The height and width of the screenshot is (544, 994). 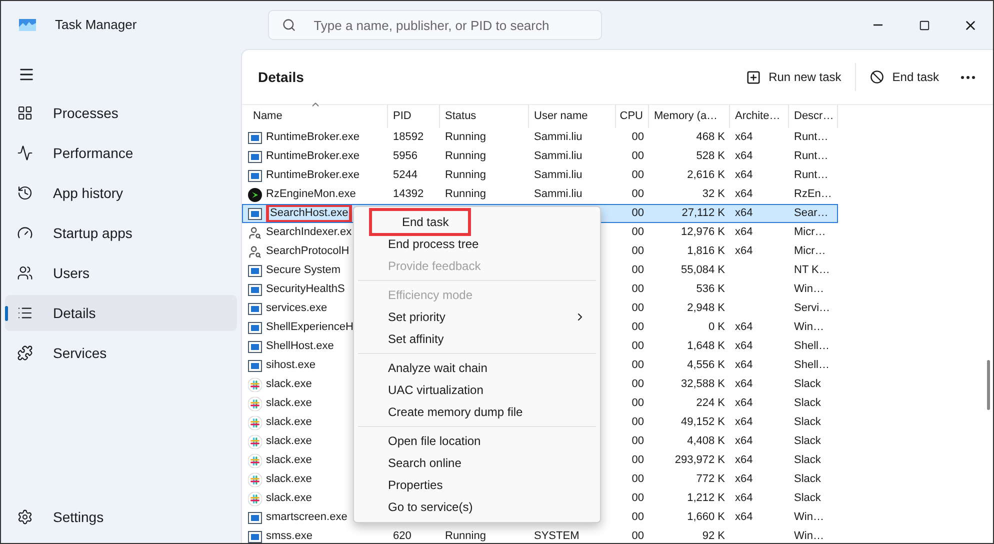 What do you see at coordinates (309, 232) in the screenshot?
I see `process-name: SearchIndexer.ex` at bounding box center [309, 232].